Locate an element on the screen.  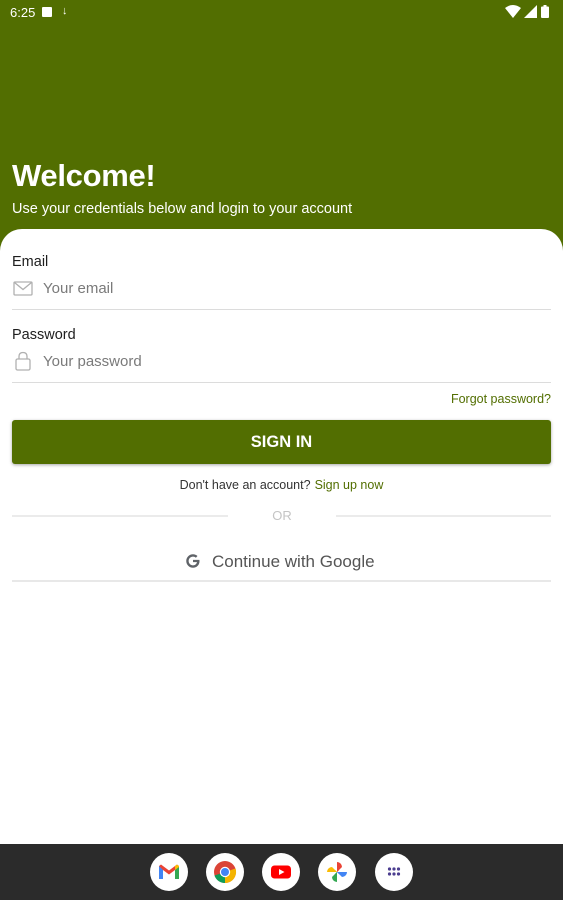
gmail-app is located at coordinates (169, 872).